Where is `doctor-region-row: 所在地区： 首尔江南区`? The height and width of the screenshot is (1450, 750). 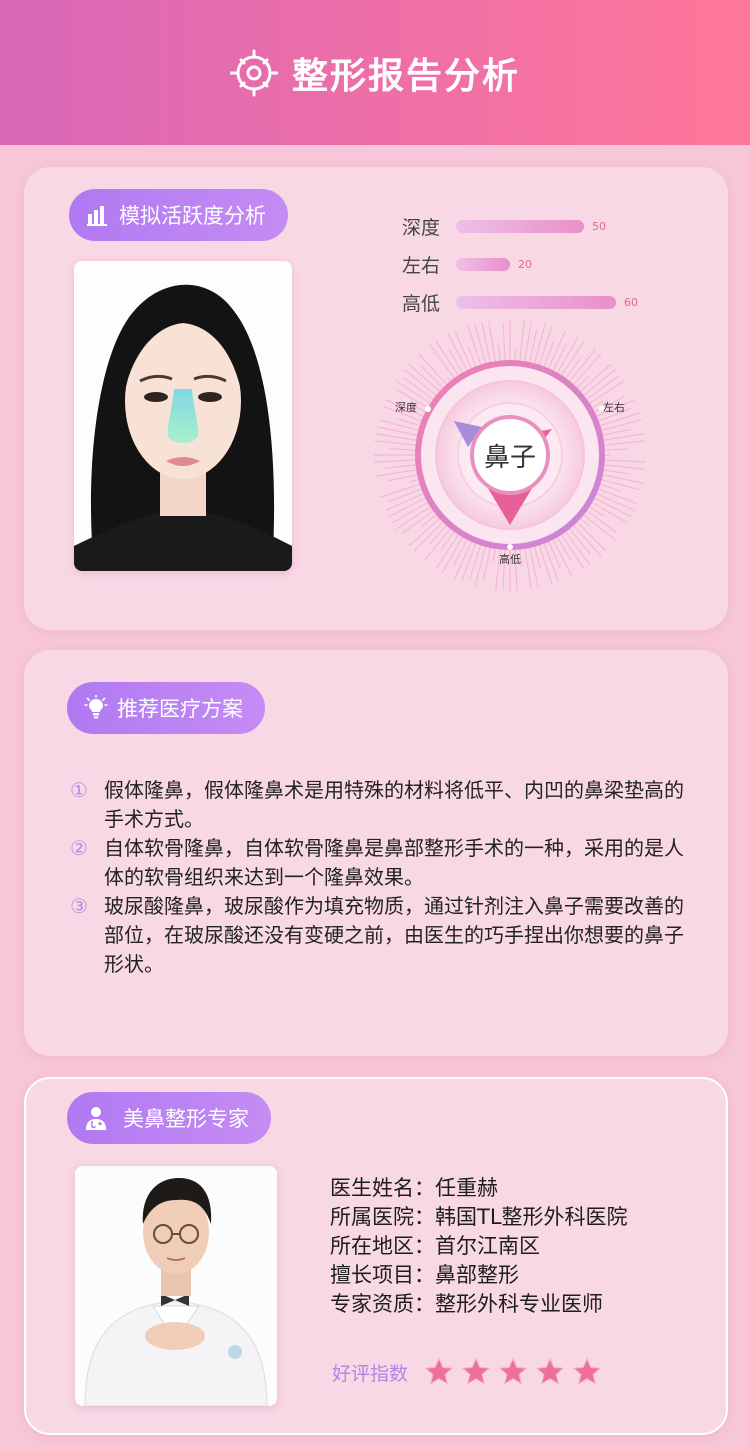 doctor-region-row: 所在地区： 首尔江南区 is located at coordinates (479, 1246).